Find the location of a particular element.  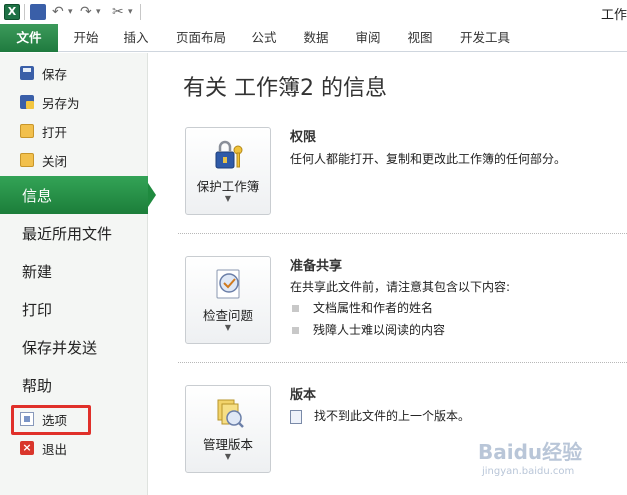

sidebar-item-exit: × 退出 is located at coordinates (74, 448).